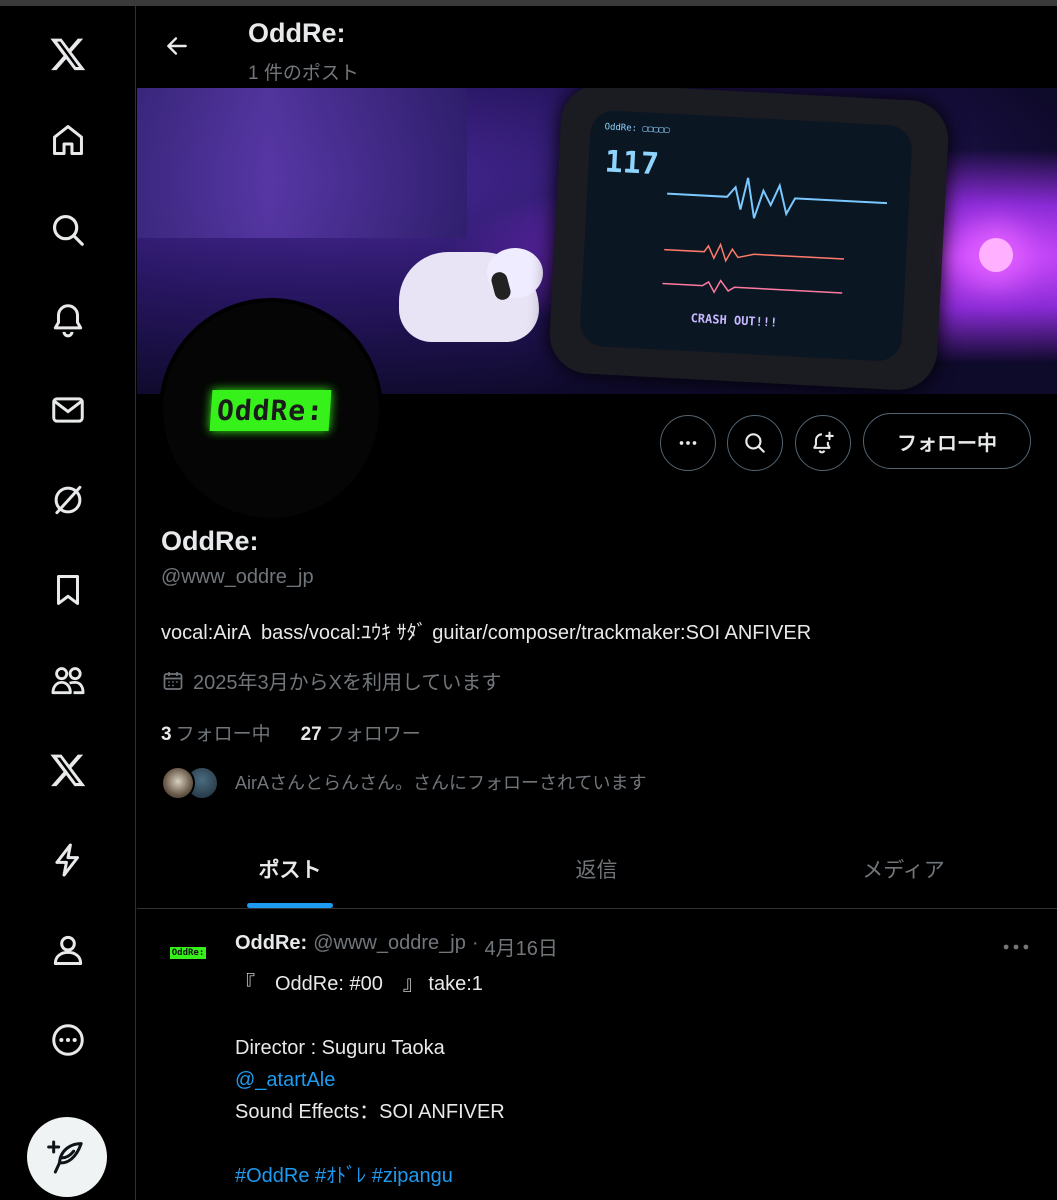 The width and height of the screenshot is (1057, 1200). What do you see at coordinates (68, 770) in the screenshot?
I see `premium-x-icon` at bounding box center [68, 770].